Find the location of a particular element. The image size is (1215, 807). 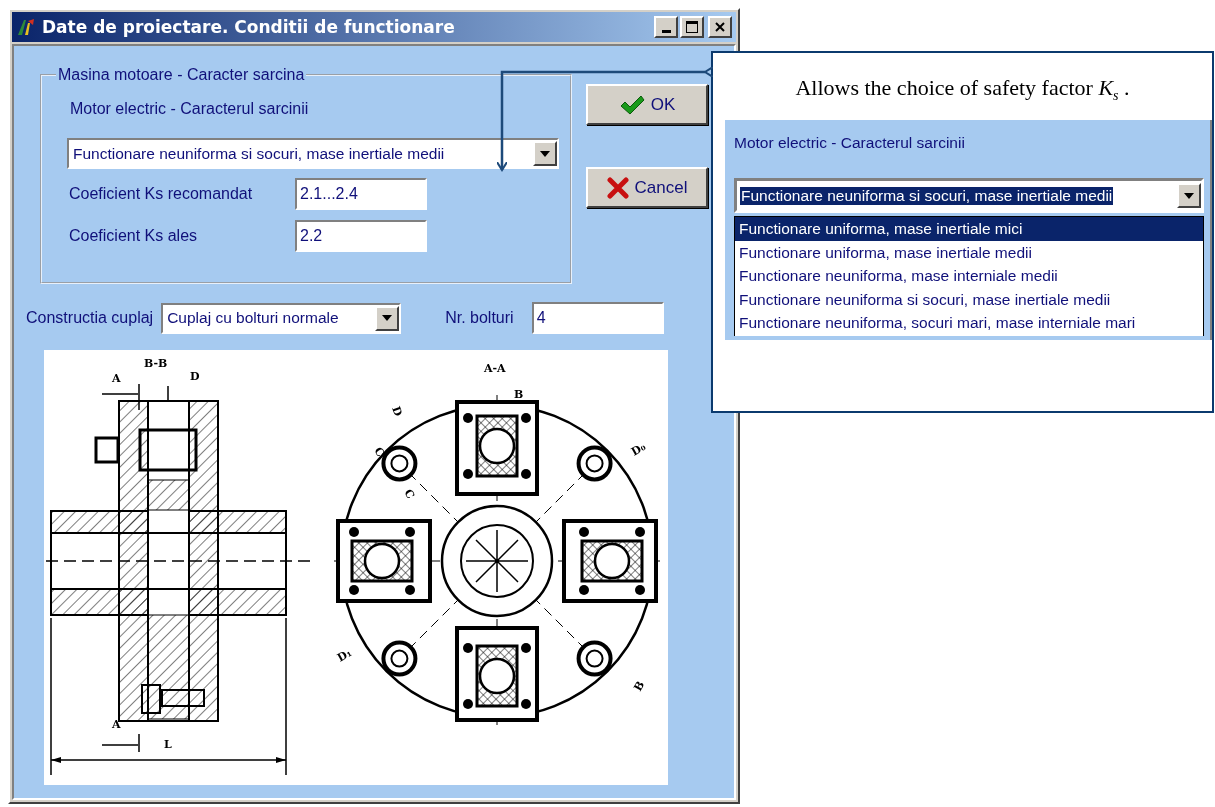

dropdown-option: Functionare neuniforma si socuri, mase inertiale medii is located at coordinates (969, 299).